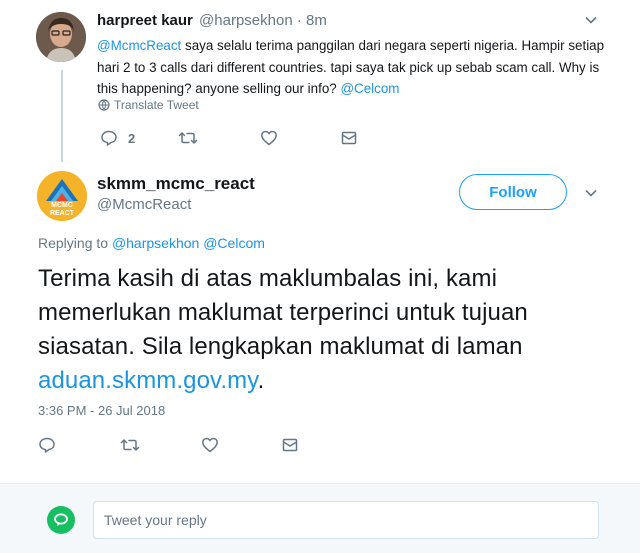  What do you see at coordinates (261, 380) in the screenshot?
I see `tweet-body-end: .` at bounding box center [261, 380].